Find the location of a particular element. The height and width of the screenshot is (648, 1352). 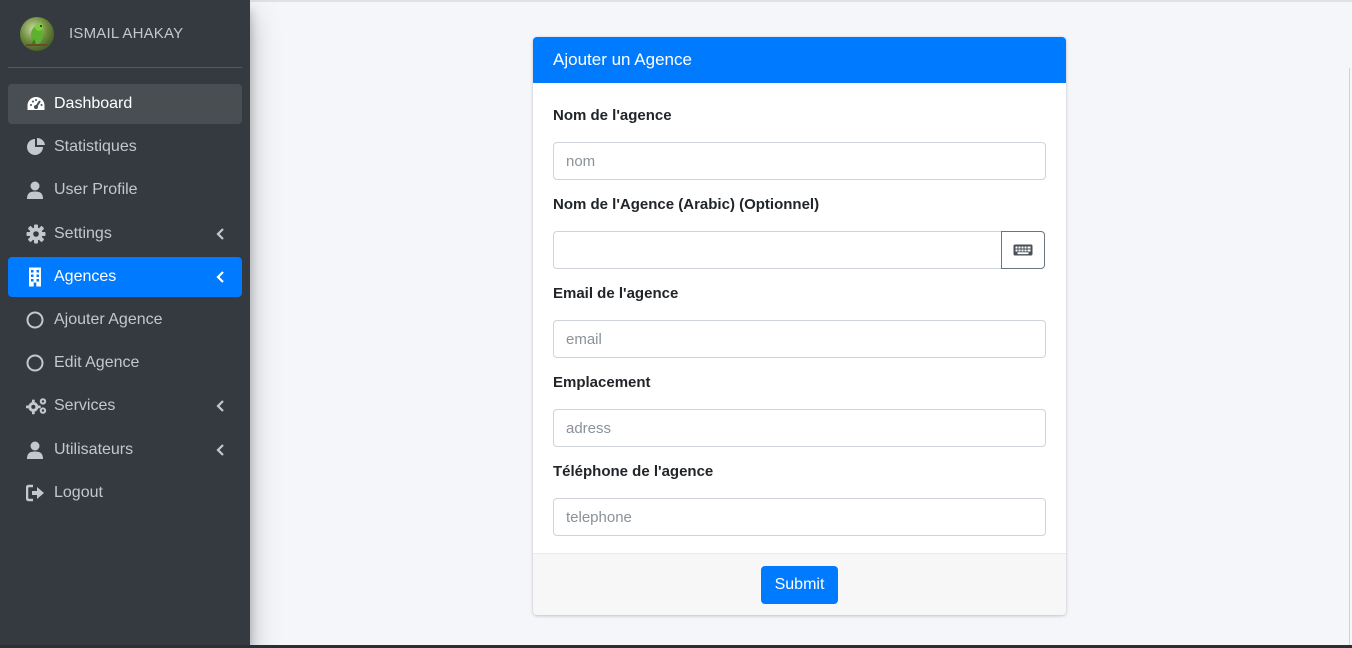

telephone-label: Téléphone de l'agence is located at coordinates (633, 471).